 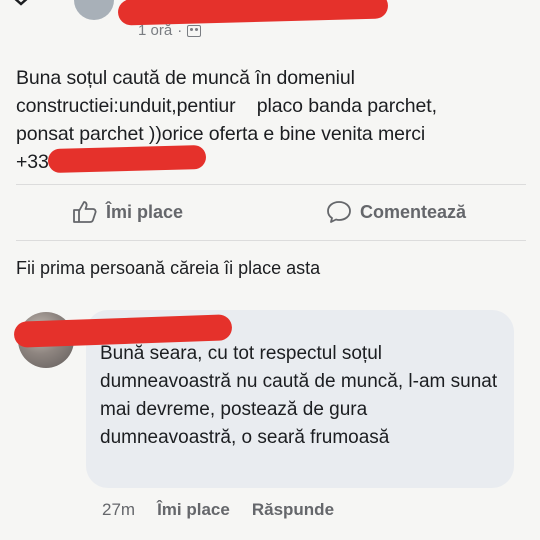 I want to click on post-time: 1 oră, so click(x=155, y=30).